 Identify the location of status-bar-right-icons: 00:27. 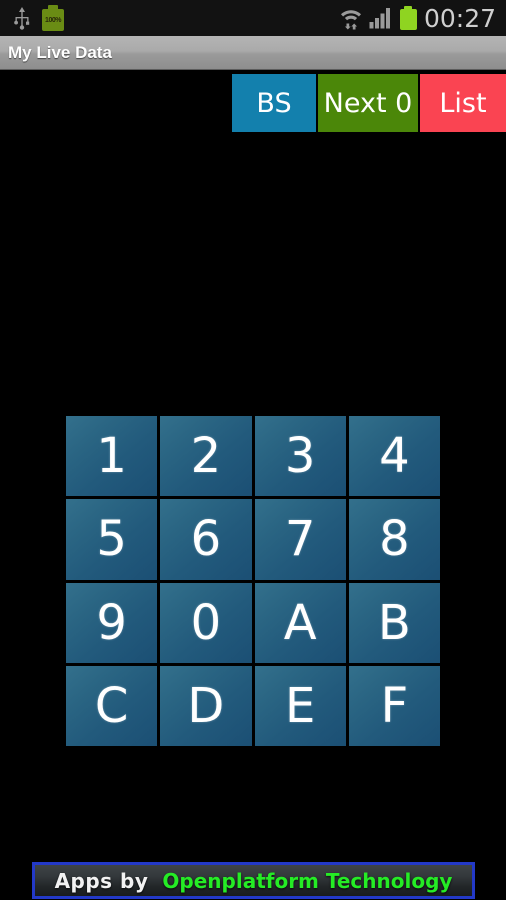
(423, 18).